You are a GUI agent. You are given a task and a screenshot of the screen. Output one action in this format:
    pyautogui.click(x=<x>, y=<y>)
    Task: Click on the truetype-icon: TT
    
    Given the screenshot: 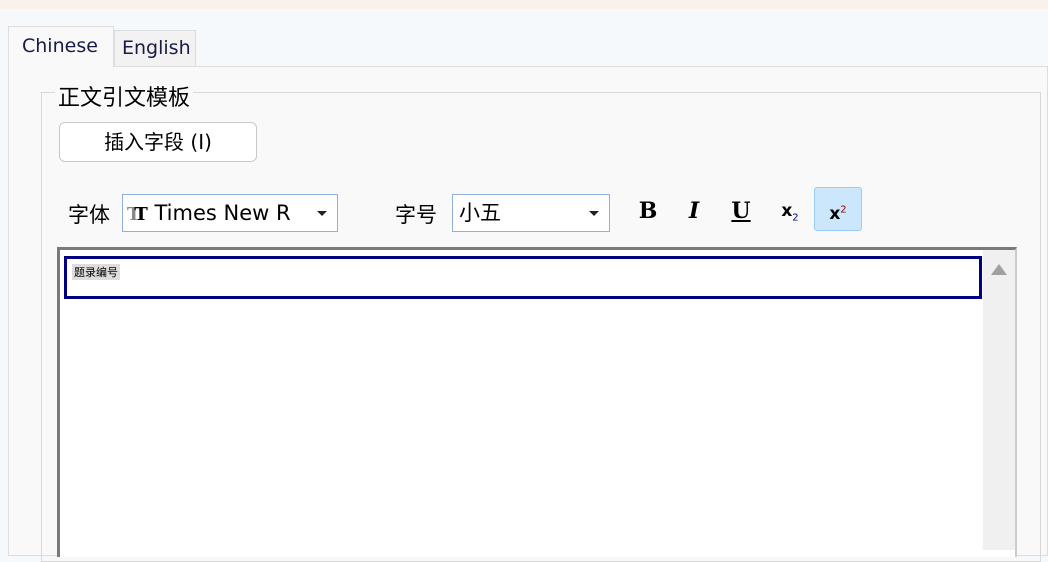 What is the action you would take?
    pyautogui.click(x=137, y=214)
    